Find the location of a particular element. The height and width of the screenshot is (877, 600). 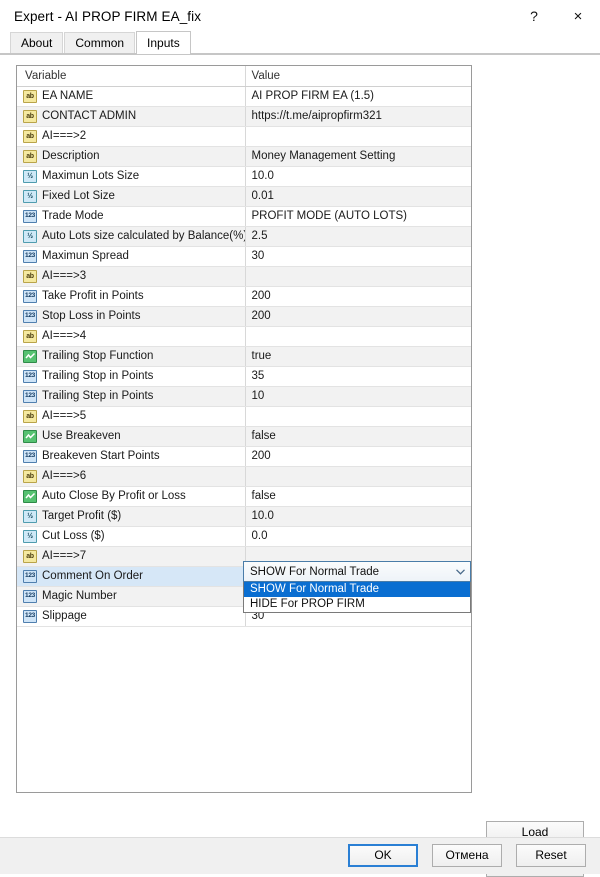

variable-label: Target Profit ($) is located at coordinates (82, 516).